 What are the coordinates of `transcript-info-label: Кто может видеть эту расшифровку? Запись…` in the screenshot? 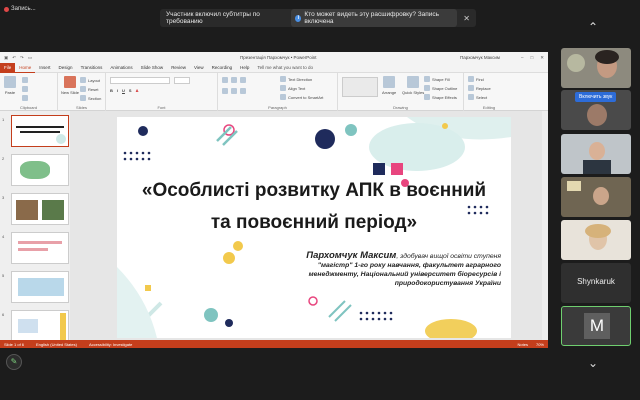 It's located at (372, 18).